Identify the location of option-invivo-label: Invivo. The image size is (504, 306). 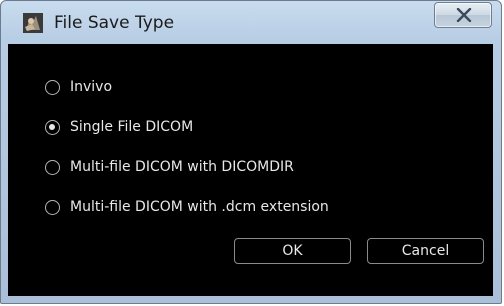
(91, 87).